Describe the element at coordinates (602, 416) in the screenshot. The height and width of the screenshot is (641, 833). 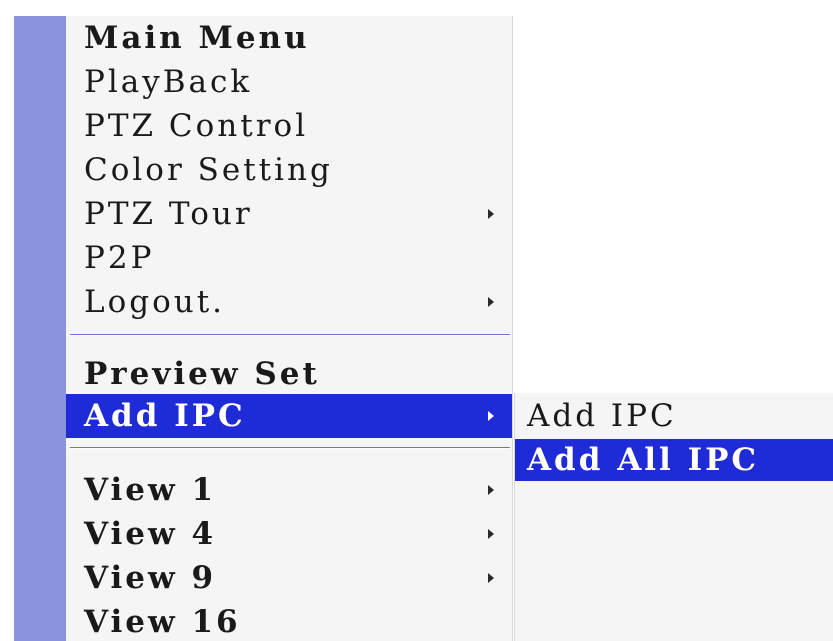
I see `submenu-item-label: Add IPC` at that location.